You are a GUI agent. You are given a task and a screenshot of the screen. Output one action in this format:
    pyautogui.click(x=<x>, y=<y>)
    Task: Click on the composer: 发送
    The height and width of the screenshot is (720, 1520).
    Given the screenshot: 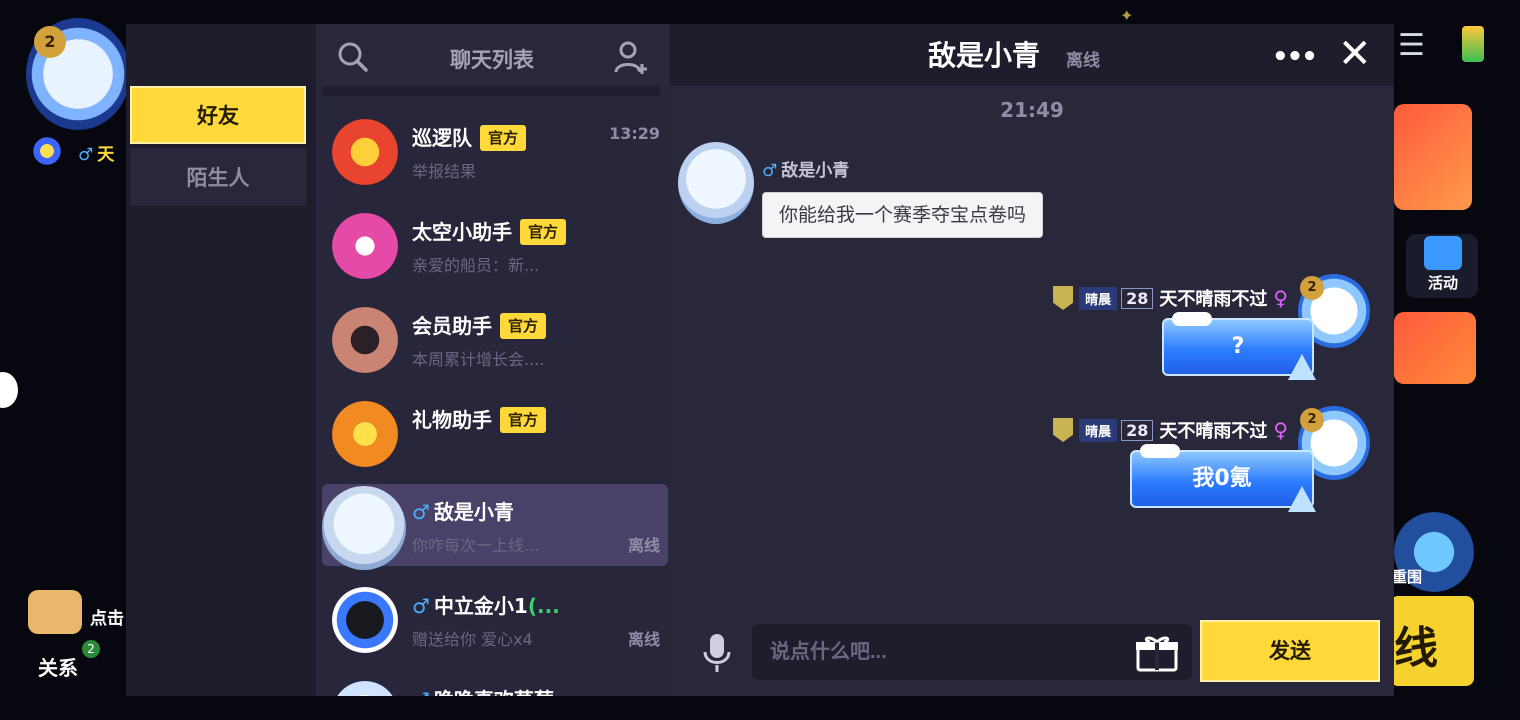 What is the action you would take?
    pyautogui.click(x=1032, y=655)
    